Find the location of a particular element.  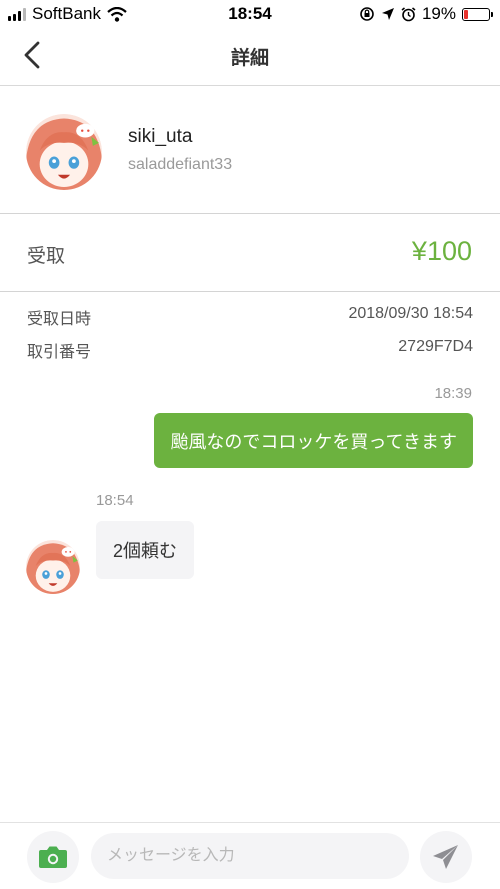

camera-icon is located at coordinates (53, 857).